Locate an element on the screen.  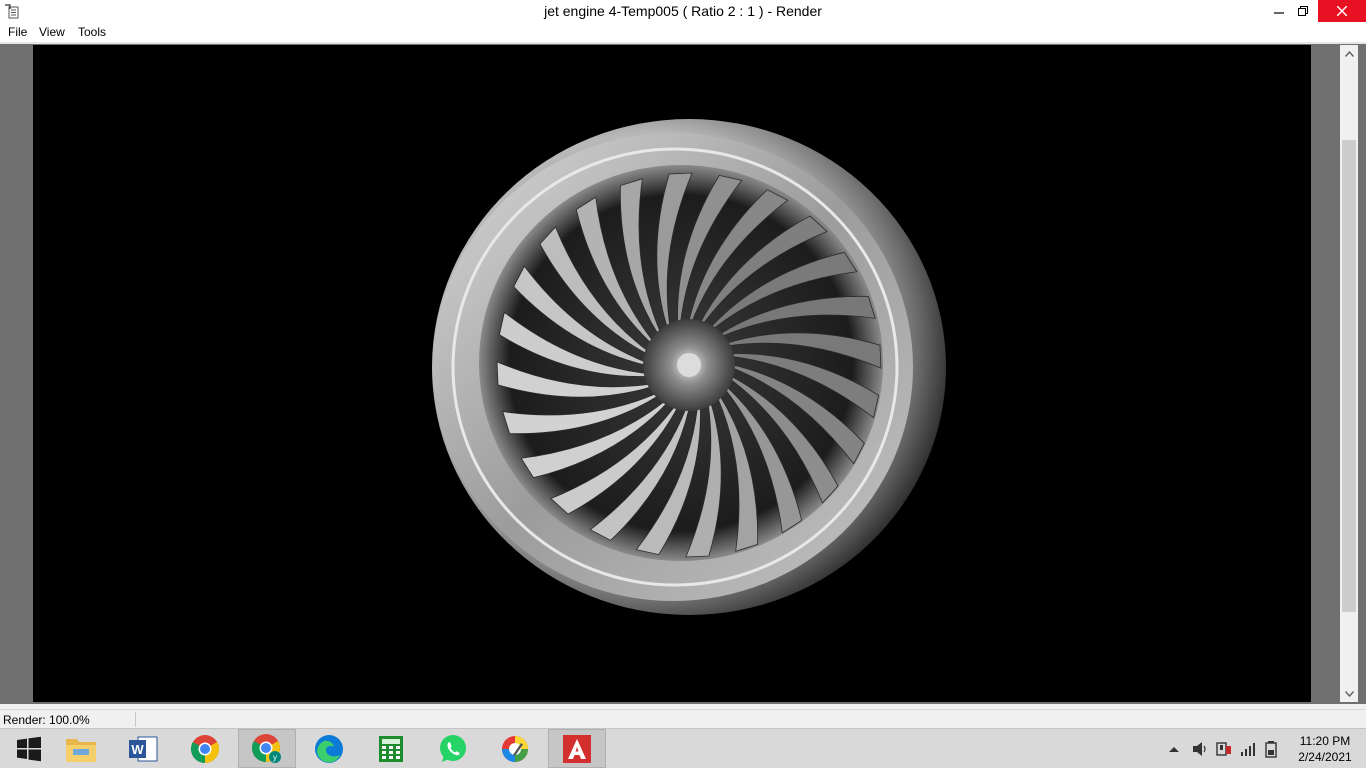
restore-icon is located at coordinates (1303, 11).